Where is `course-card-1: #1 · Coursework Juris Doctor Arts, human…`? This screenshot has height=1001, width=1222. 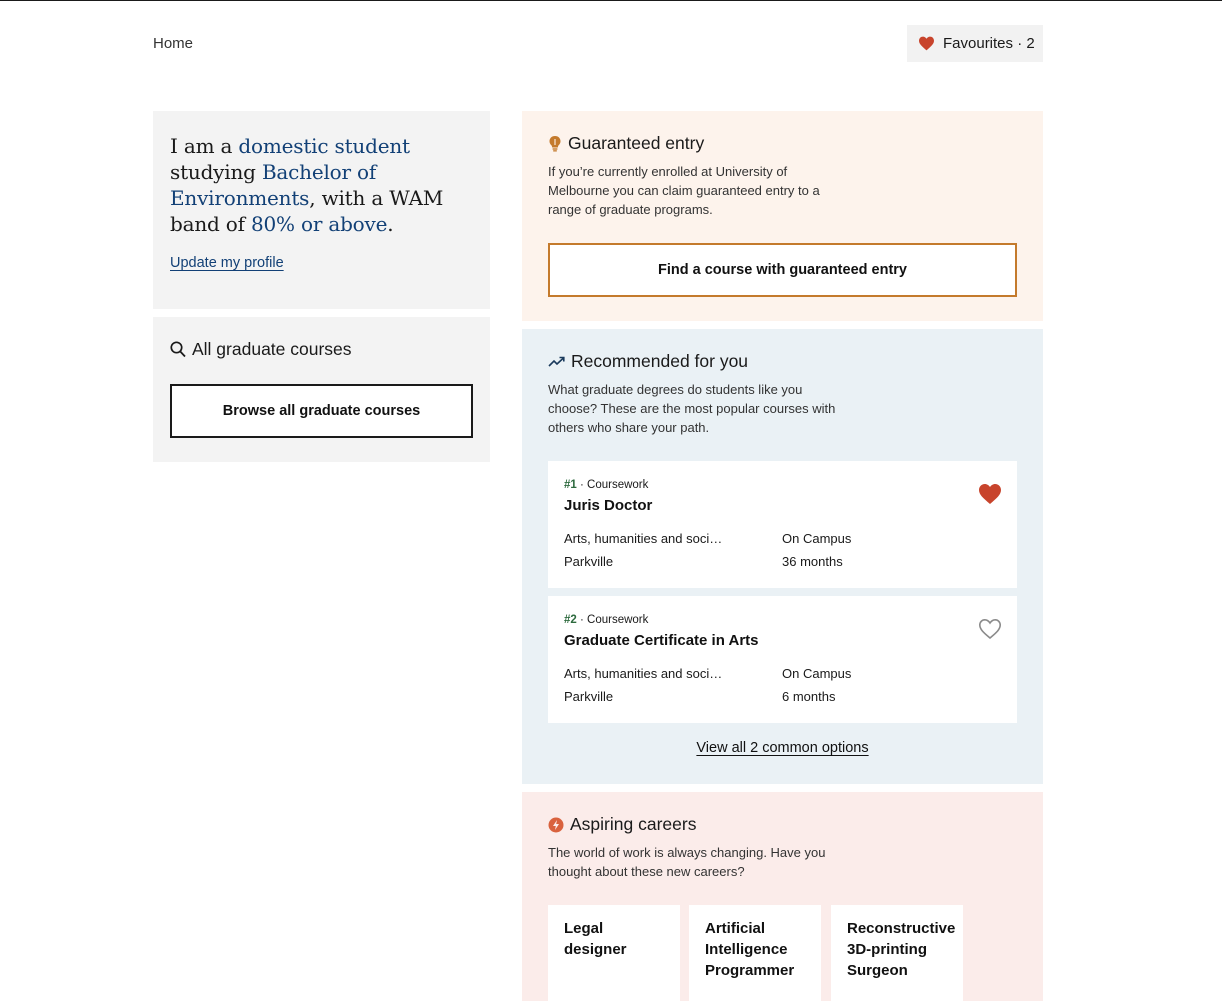
course-card-1: #1 · Coursework Juris Doctor Arts, human… is located at coordinates (782, 524).